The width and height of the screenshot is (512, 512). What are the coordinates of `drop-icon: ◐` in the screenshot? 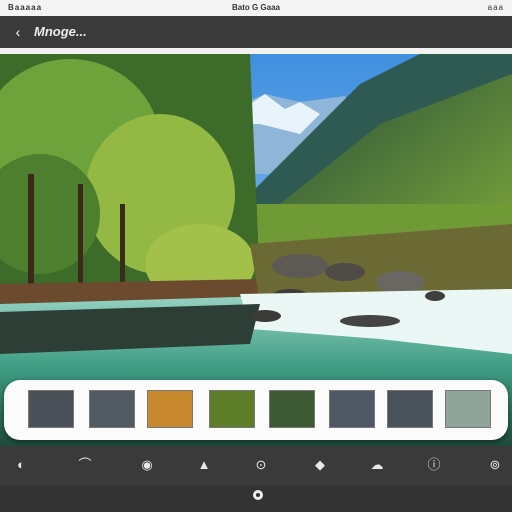 It's located at (21, 465).